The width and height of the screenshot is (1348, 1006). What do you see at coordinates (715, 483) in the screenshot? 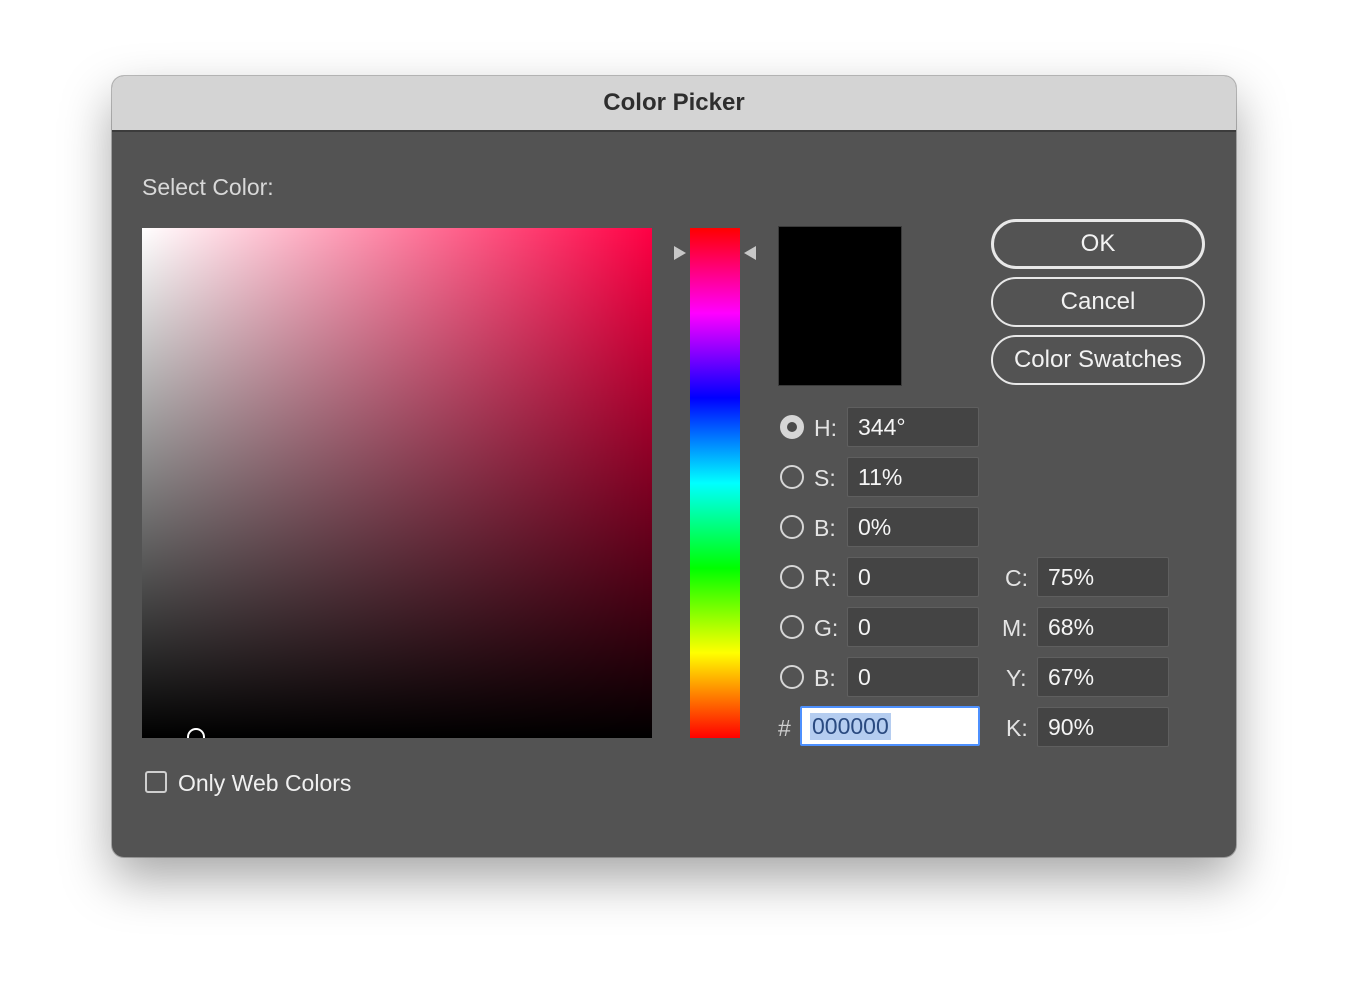
I see `hue-slider` at bounding box center [715, 483].